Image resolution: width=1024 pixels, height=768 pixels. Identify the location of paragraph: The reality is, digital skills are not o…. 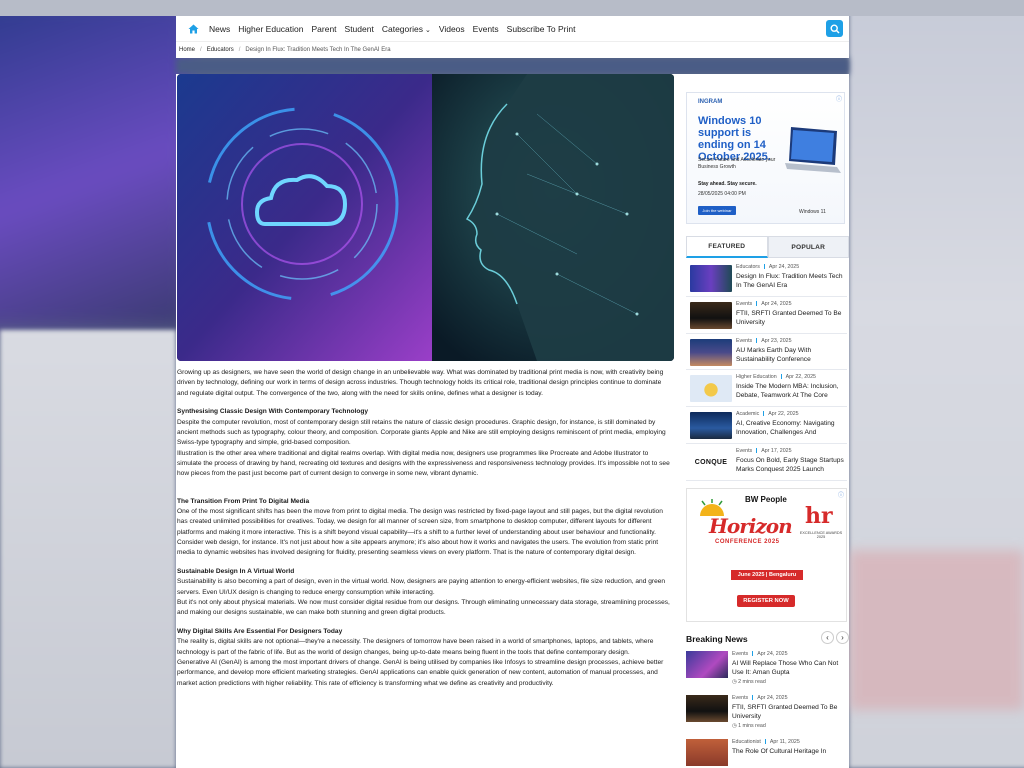
(415, 647).